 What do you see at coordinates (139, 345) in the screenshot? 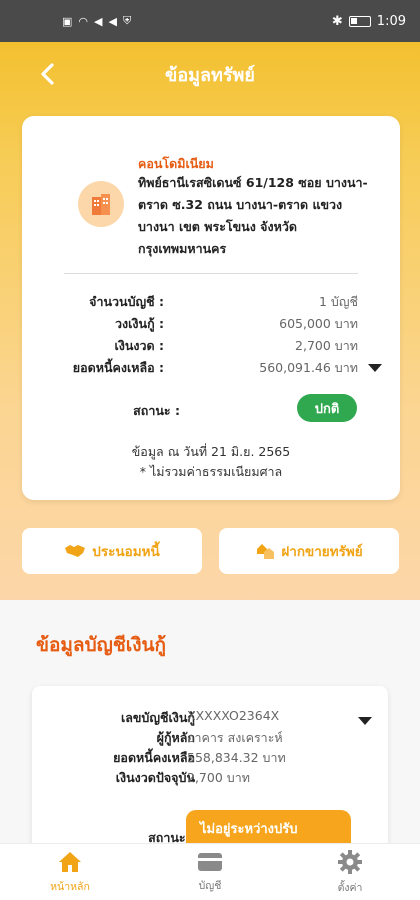
I see `info-label: เงินงวด :` at bounding box center [139, 345].